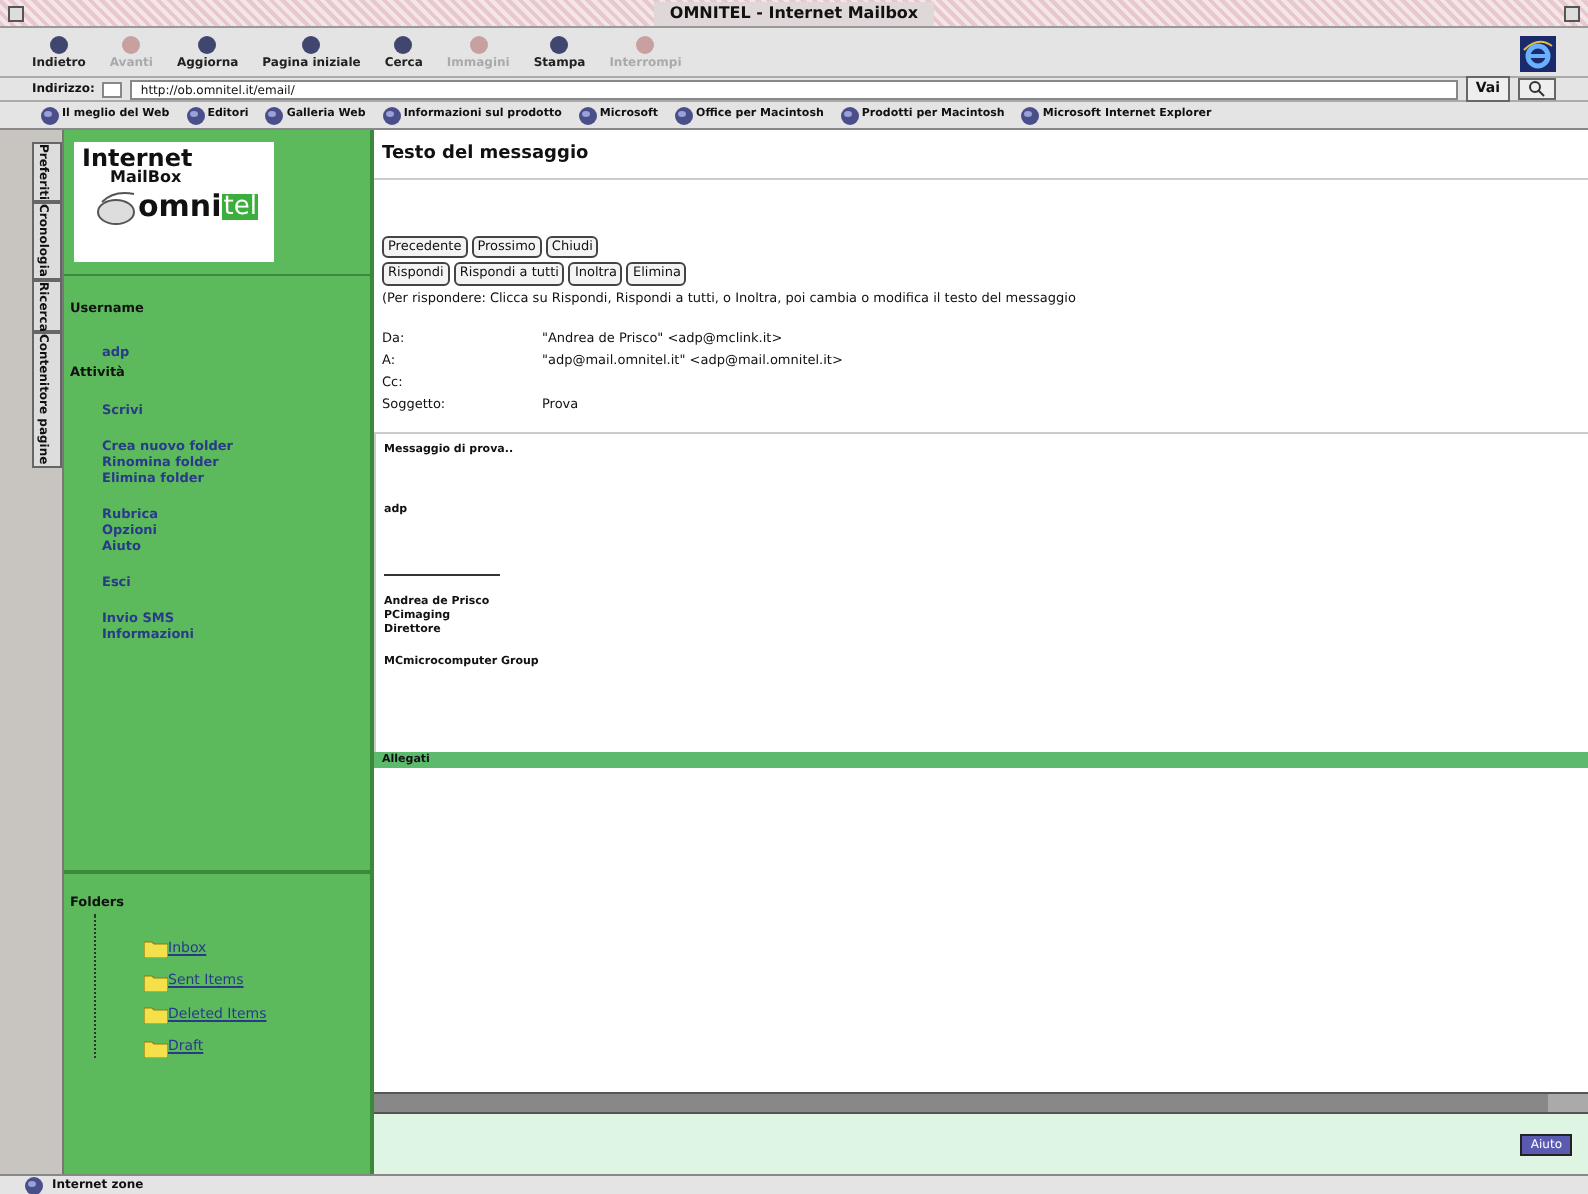  I want to click on page-title: Testo del messaggio, so click(485, 154).